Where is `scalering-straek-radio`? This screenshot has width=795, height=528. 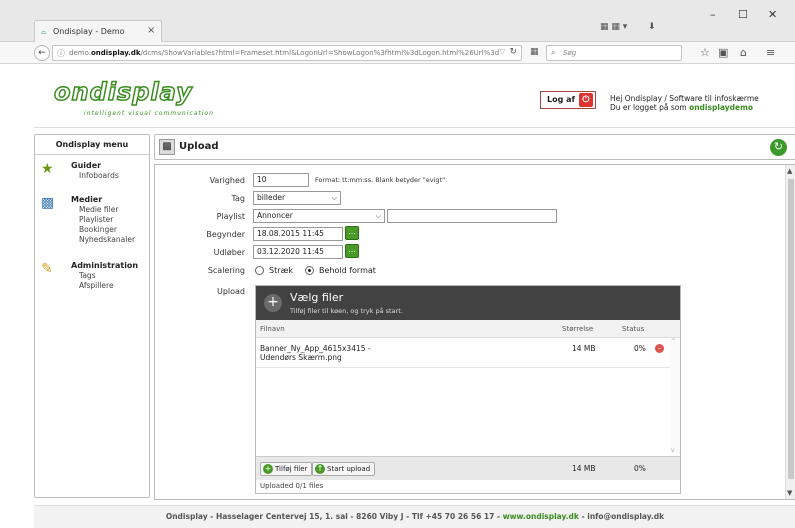
scalering-straek-radio is located at coordinates (259, 270).